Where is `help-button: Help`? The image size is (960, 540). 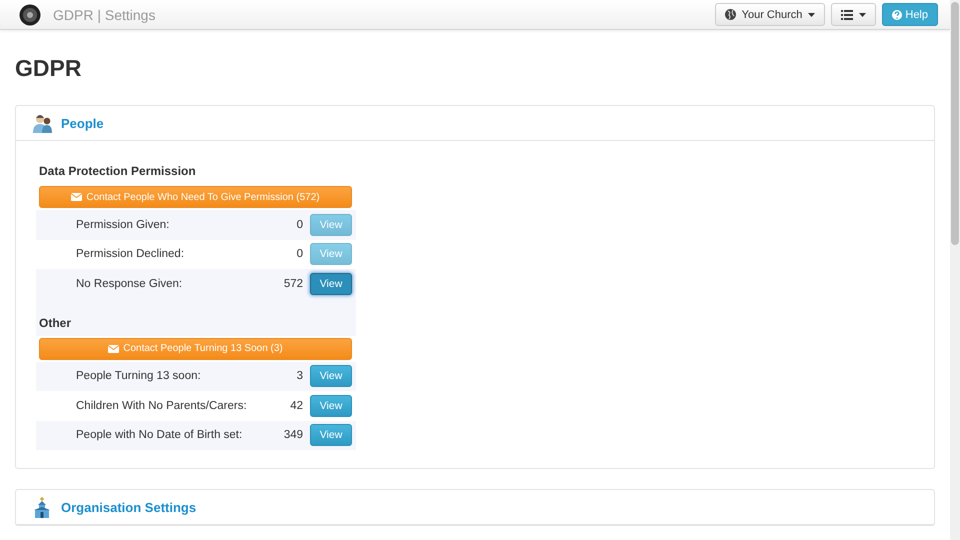
help-button: Help is located at coordinates (910, 14).